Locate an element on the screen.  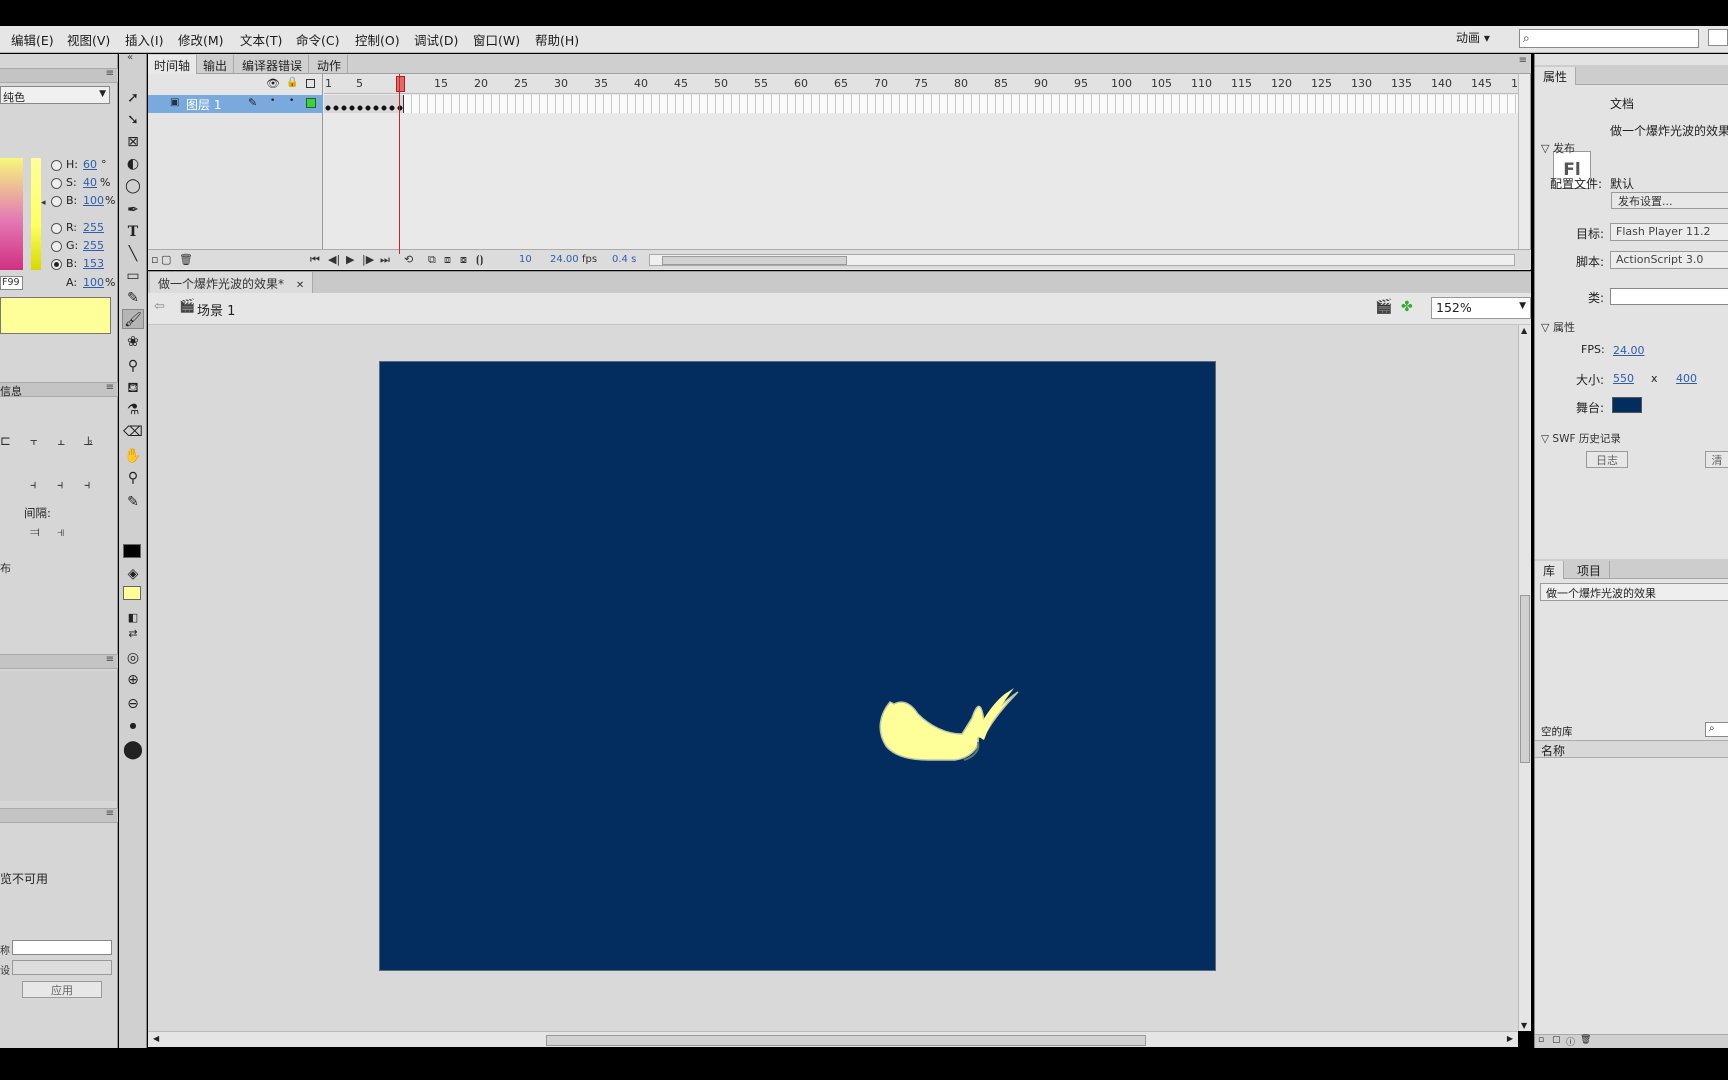
swf-history-section: ▽ SWF 历史记录 is located at coordinates (1634, 438).